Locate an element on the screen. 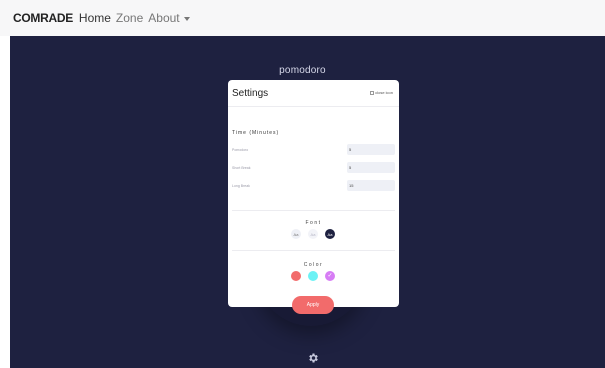 The image size is (605, 368). color-option-cyan is located at coordinates (313, 276).